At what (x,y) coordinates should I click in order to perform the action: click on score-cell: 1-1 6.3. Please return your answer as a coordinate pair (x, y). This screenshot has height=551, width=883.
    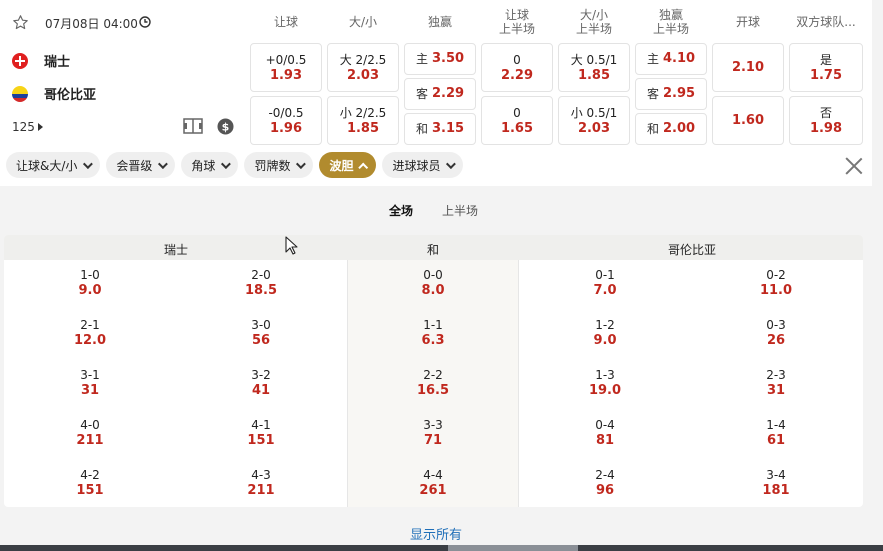
    Looking at the image, I should click on (433, 333).